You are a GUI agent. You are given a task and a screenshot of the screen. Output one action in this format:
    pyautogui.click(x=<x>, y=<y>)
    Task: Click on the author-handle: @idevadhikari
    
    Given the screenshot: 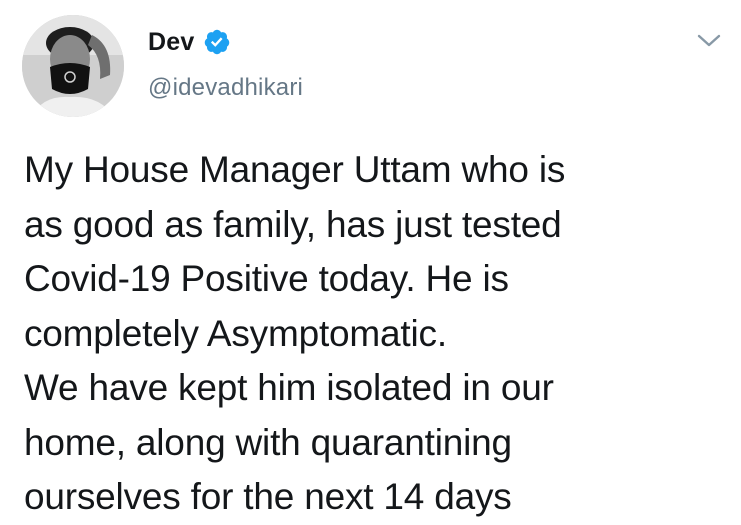 What is the action you would take?
    pyautogui.click(x=225, y=88)
    